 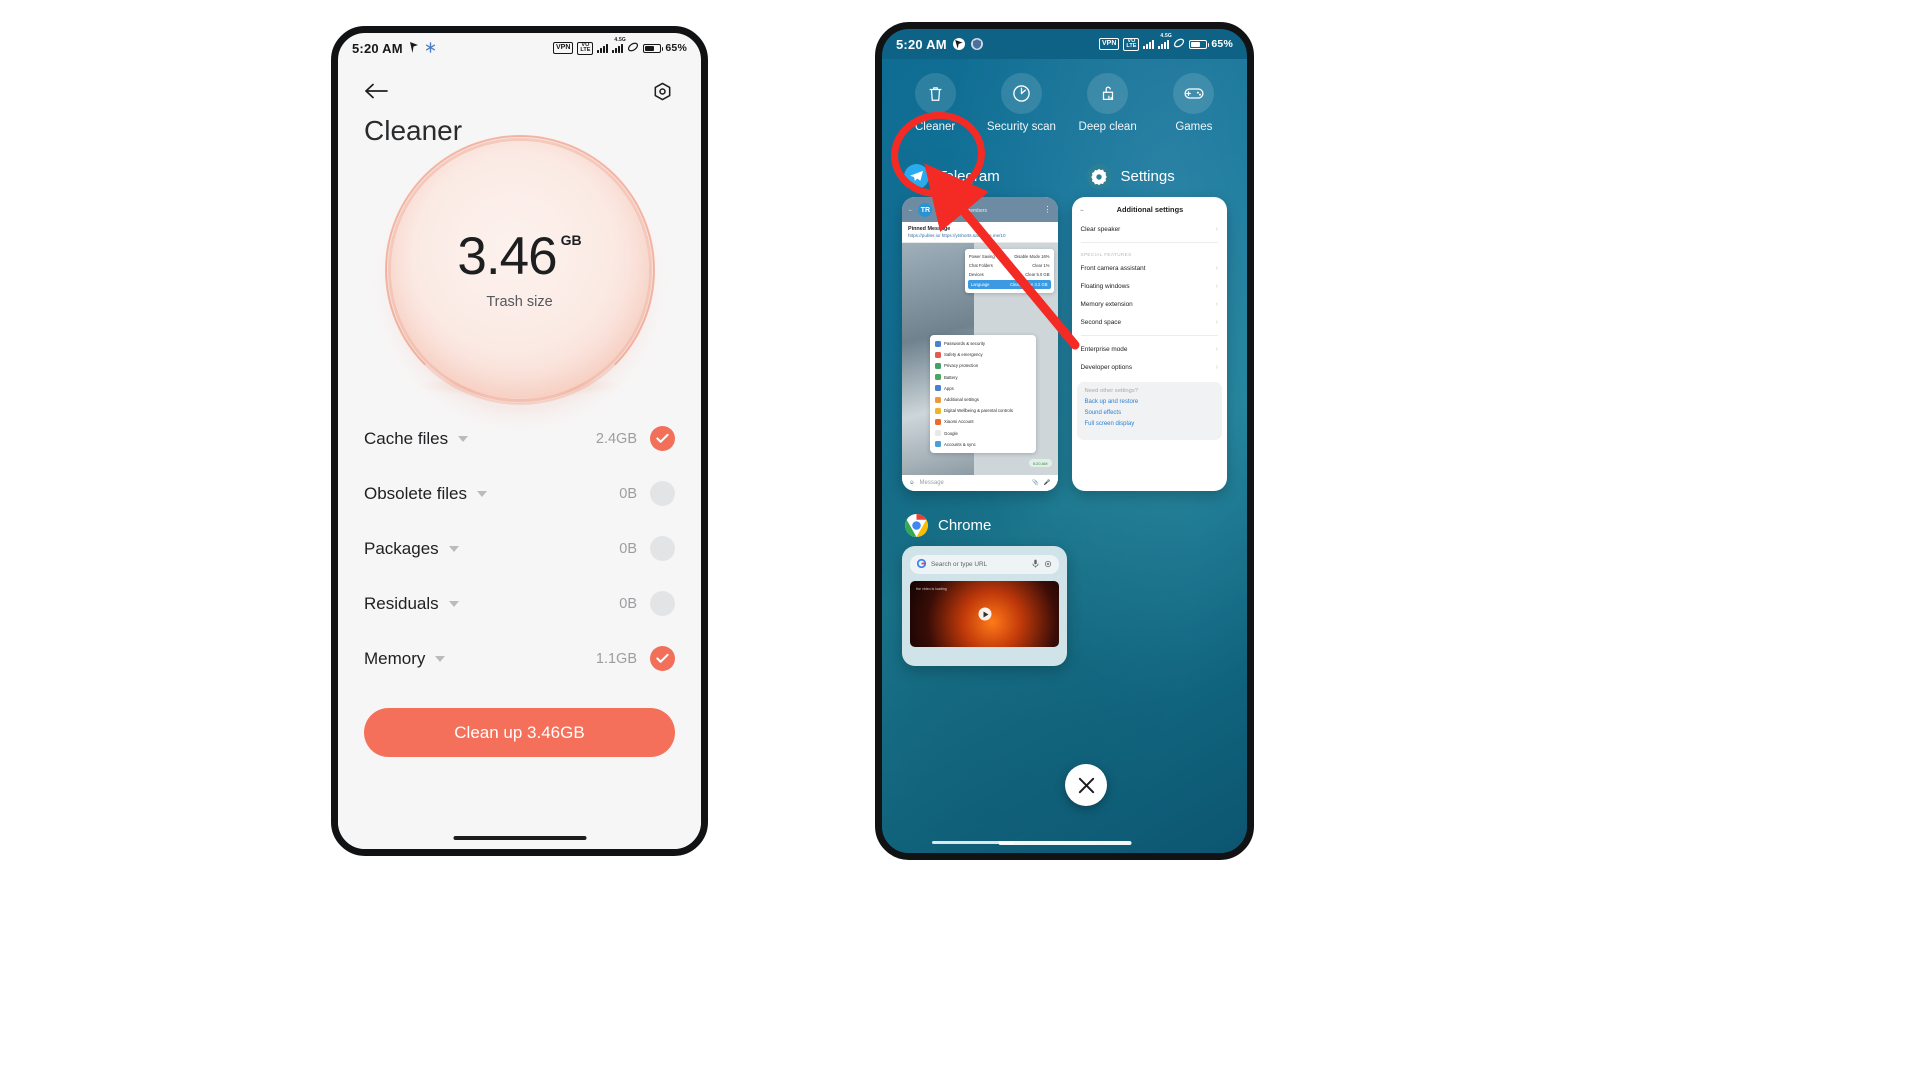 I want to click on volte-icon: VO LTE, so click(x=1131, y=44).